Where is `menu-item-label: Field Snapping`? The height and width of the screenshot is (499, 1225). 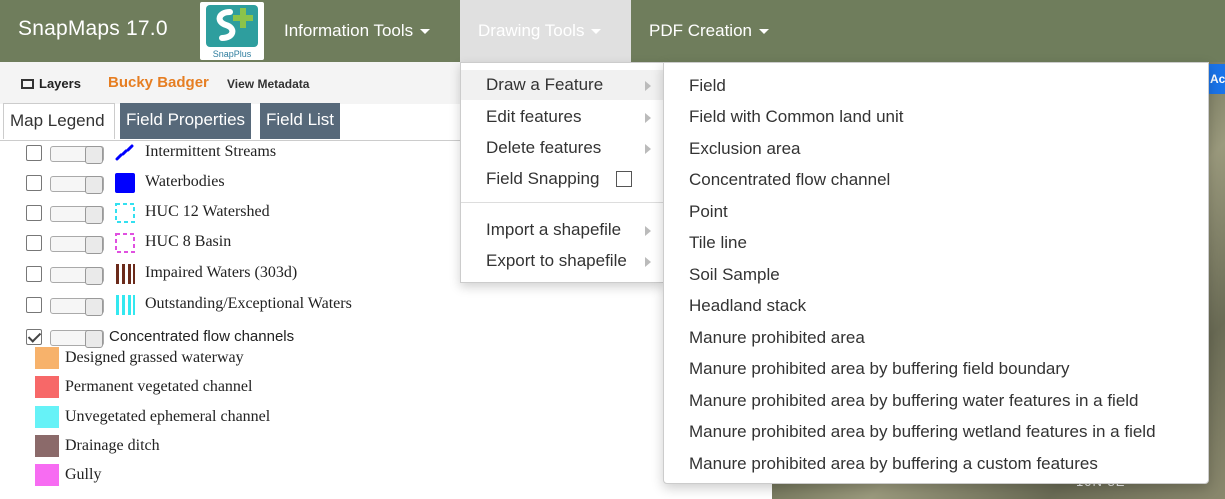
menu-item-label: Field Snapping is located at coordinates (543, 178).